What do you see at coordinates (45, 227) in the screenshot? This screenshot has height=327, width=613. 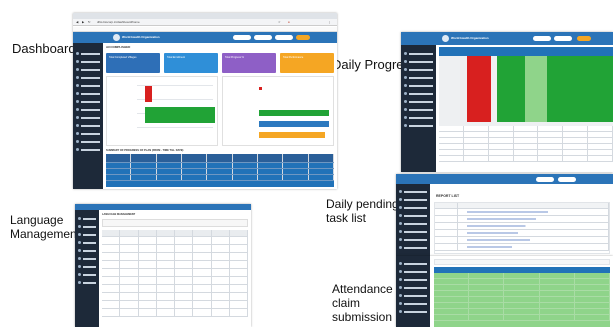 I see `caption-language-management: Language Management` at bounding box center [45, 227].